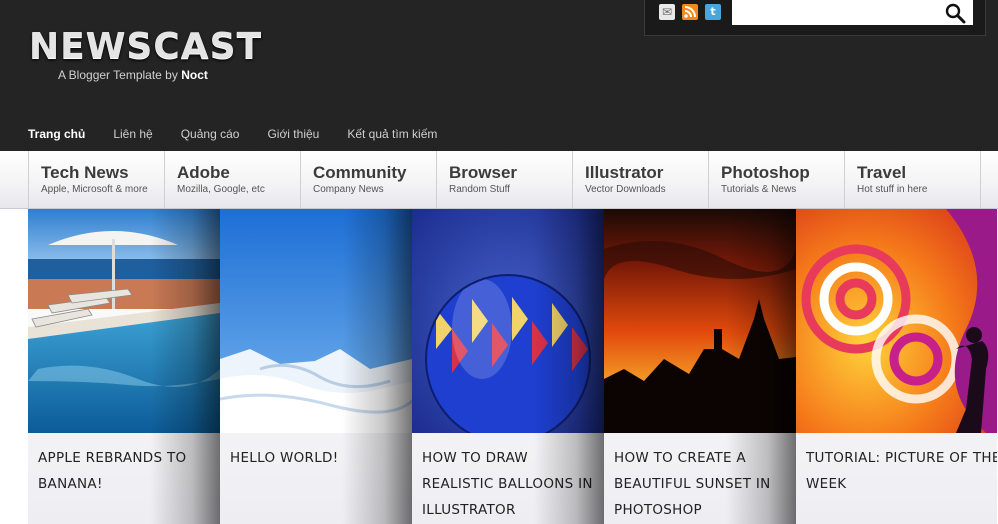  I want to click on category-browser: Browser Random Stuff, so click(505, 179).